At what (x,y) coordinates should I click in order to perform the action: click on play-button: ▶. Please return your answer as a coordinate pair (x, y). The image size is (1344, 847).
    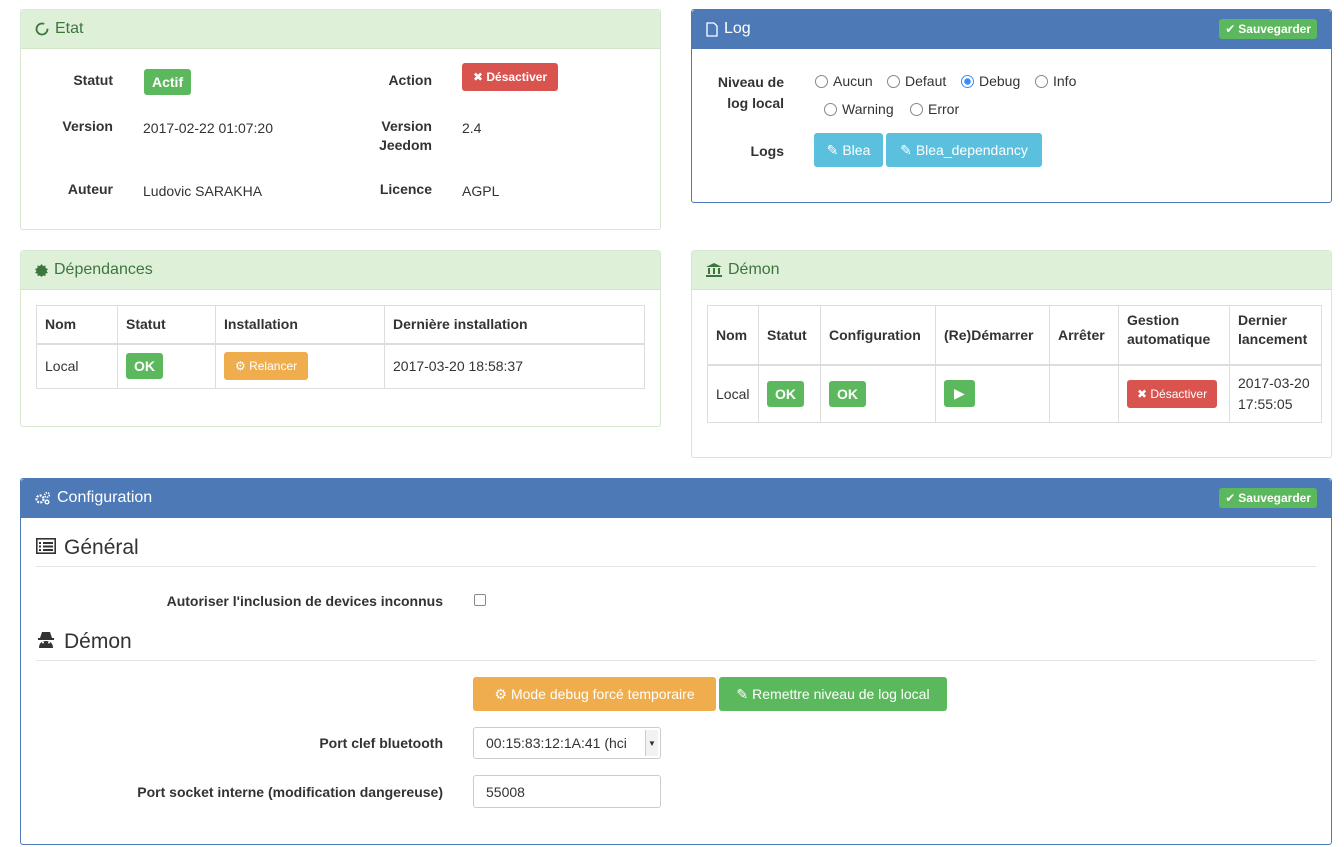
    Looking at the image, I should click on (959, 394).